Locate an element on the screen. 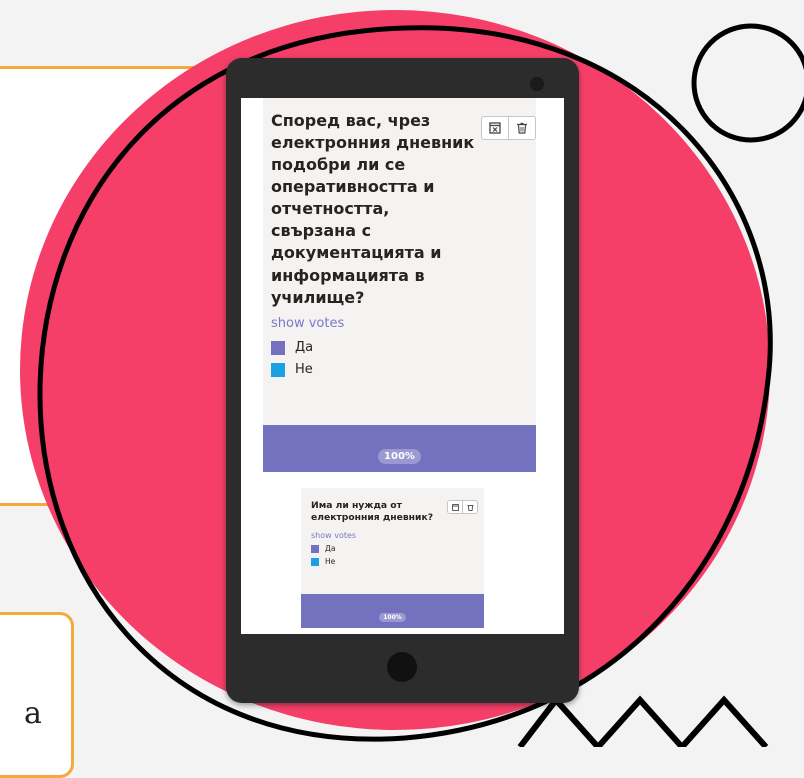  zigzag-line is located at coordinates (643, 721).